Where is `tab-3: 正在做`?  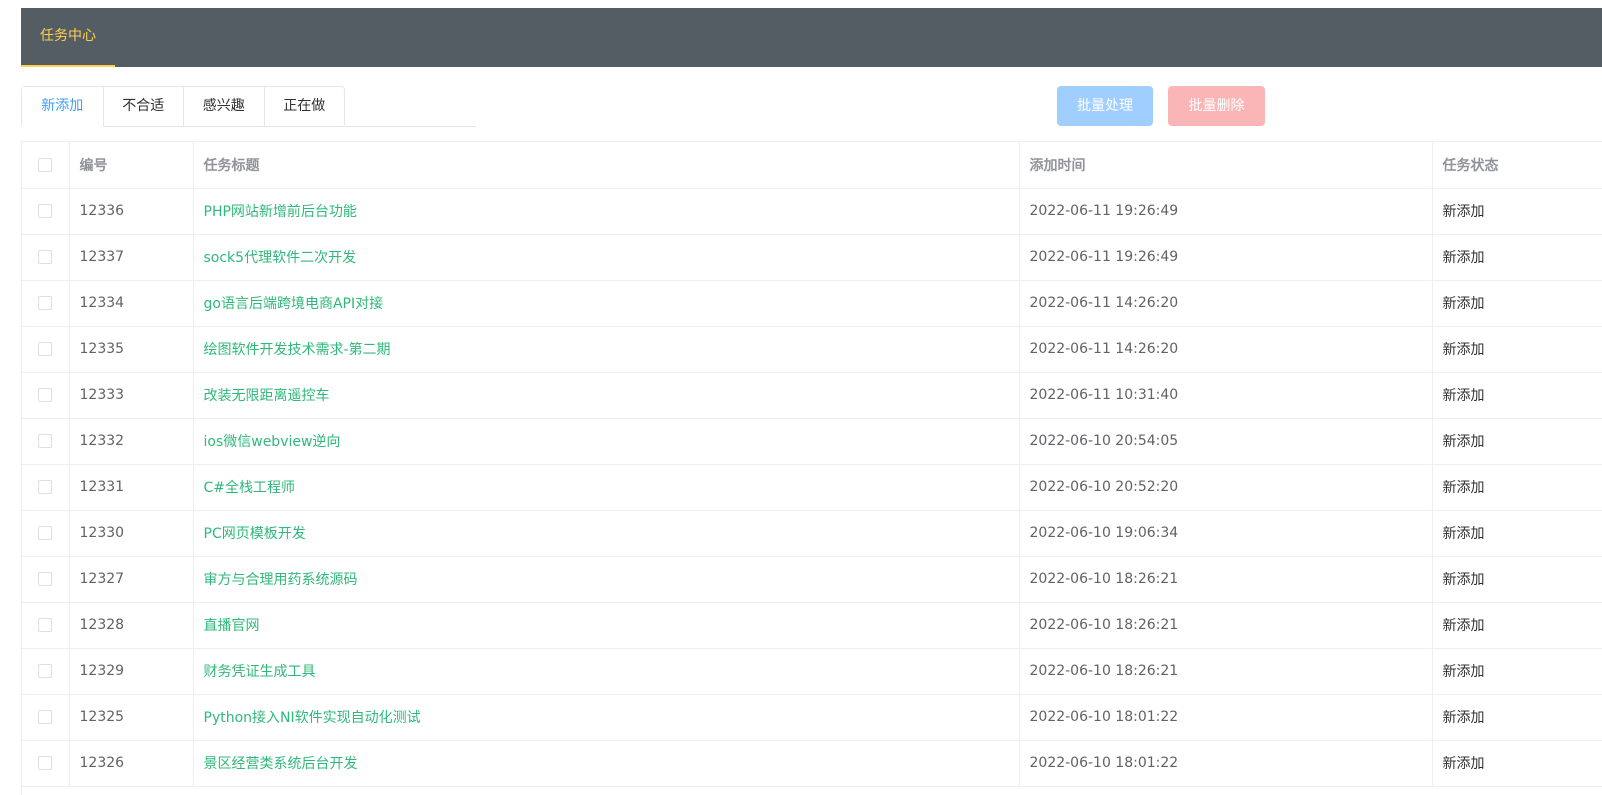 tab-3: 正在做 is located at coordinates (304, 106).